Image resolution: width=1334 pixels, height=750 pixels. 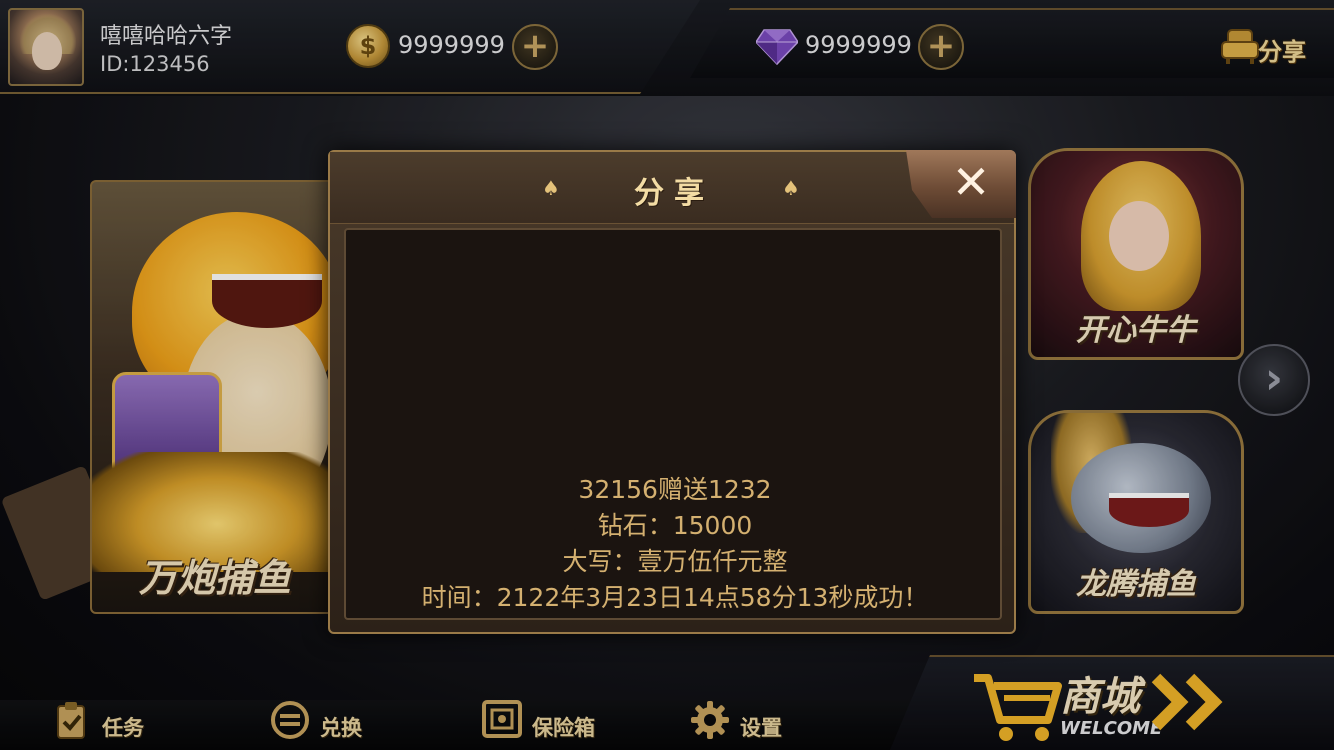 I want to click on message-line: 32156赠送1232, so click(x=675, y=489).